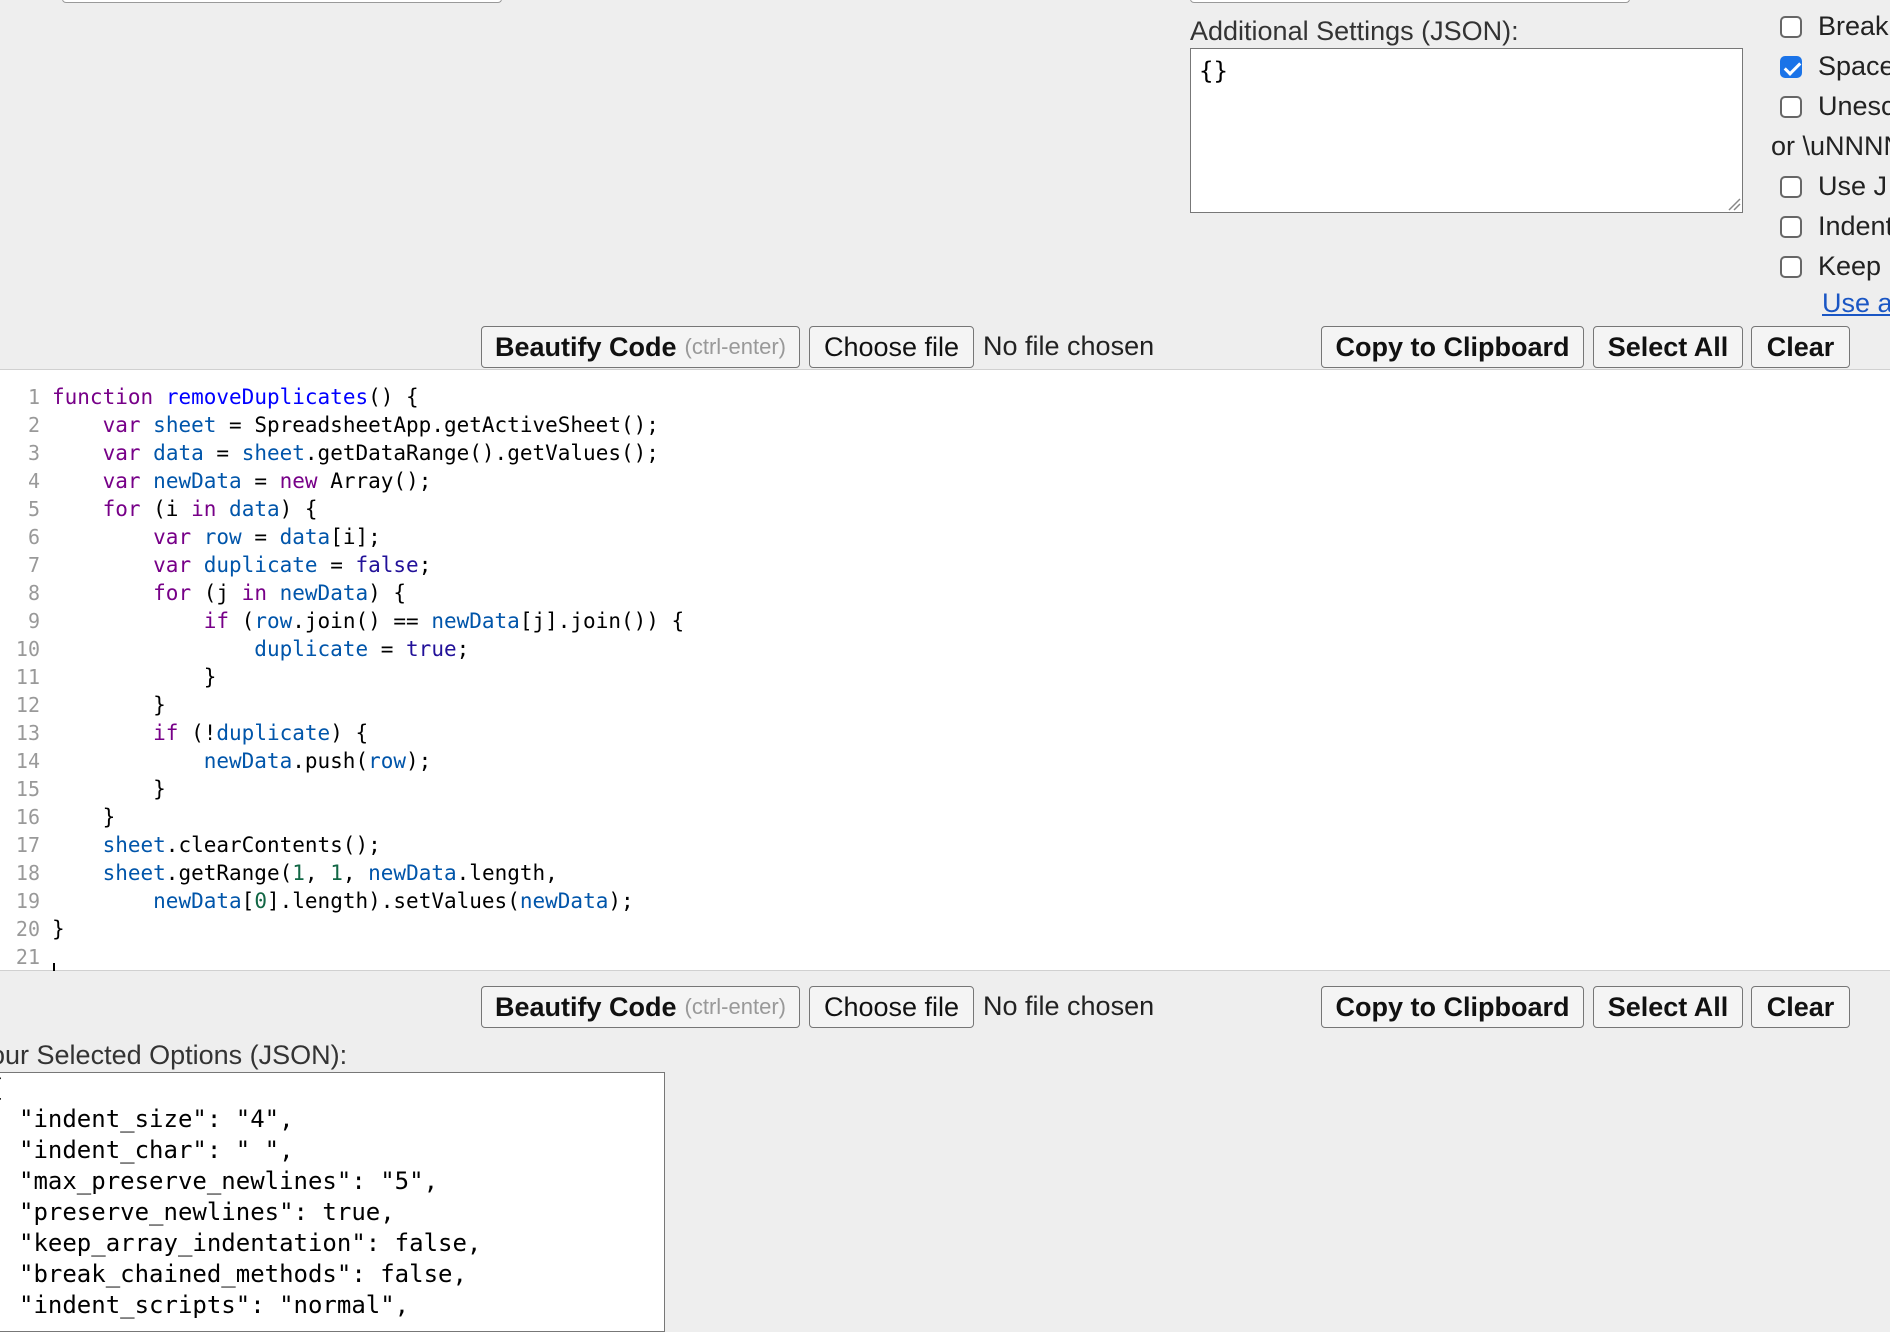  What do you see at coordinates (156, 1150) in the screenshot?
I see `options-json-line: "indent_char": " ",` at bounding box center [156, 1150].